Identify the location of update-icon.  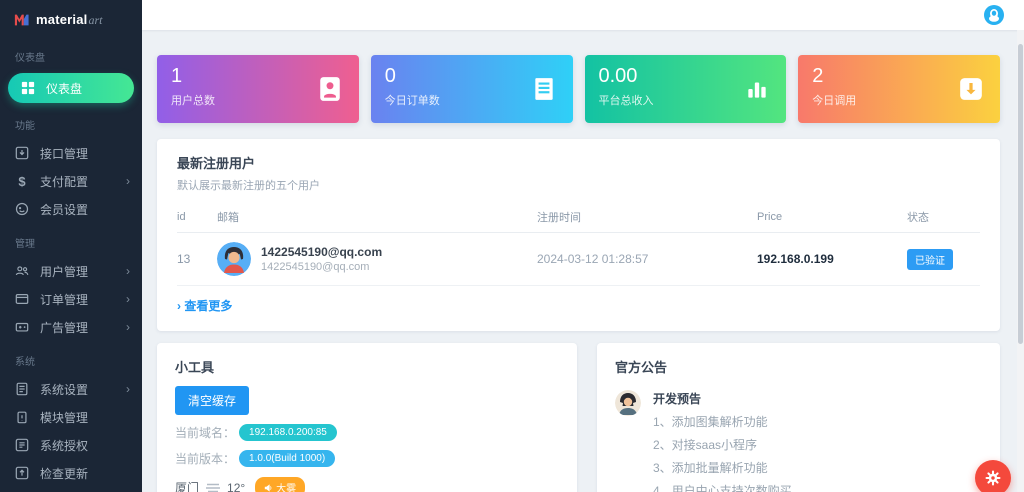
(22, 473).